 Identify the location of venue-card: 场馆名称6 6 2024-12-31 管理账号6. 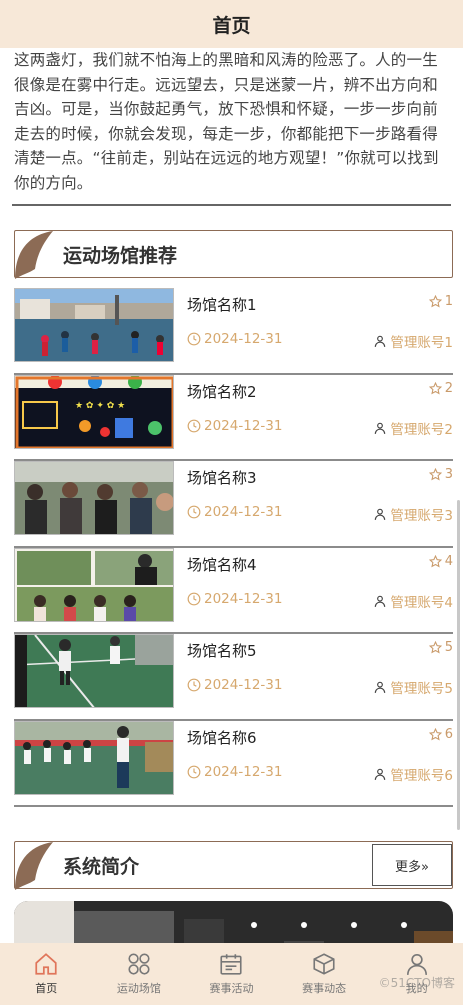
(233, 763).